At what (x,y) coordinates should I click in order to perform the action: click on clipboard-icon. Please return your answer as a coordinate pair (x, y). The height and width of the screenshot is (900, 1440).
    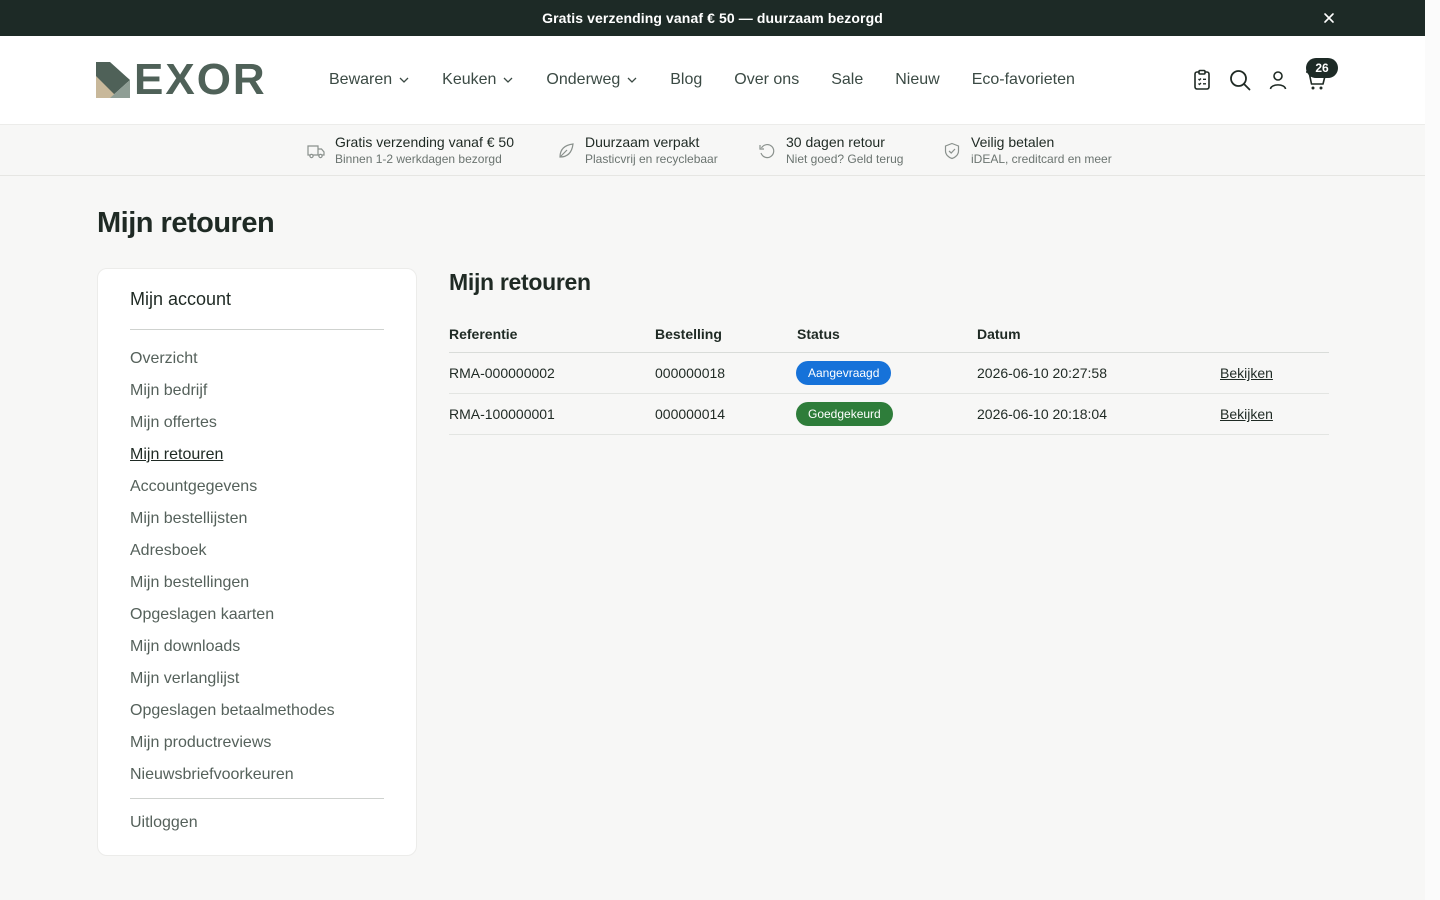
    Looking at the image, I should click on (1202, 80).